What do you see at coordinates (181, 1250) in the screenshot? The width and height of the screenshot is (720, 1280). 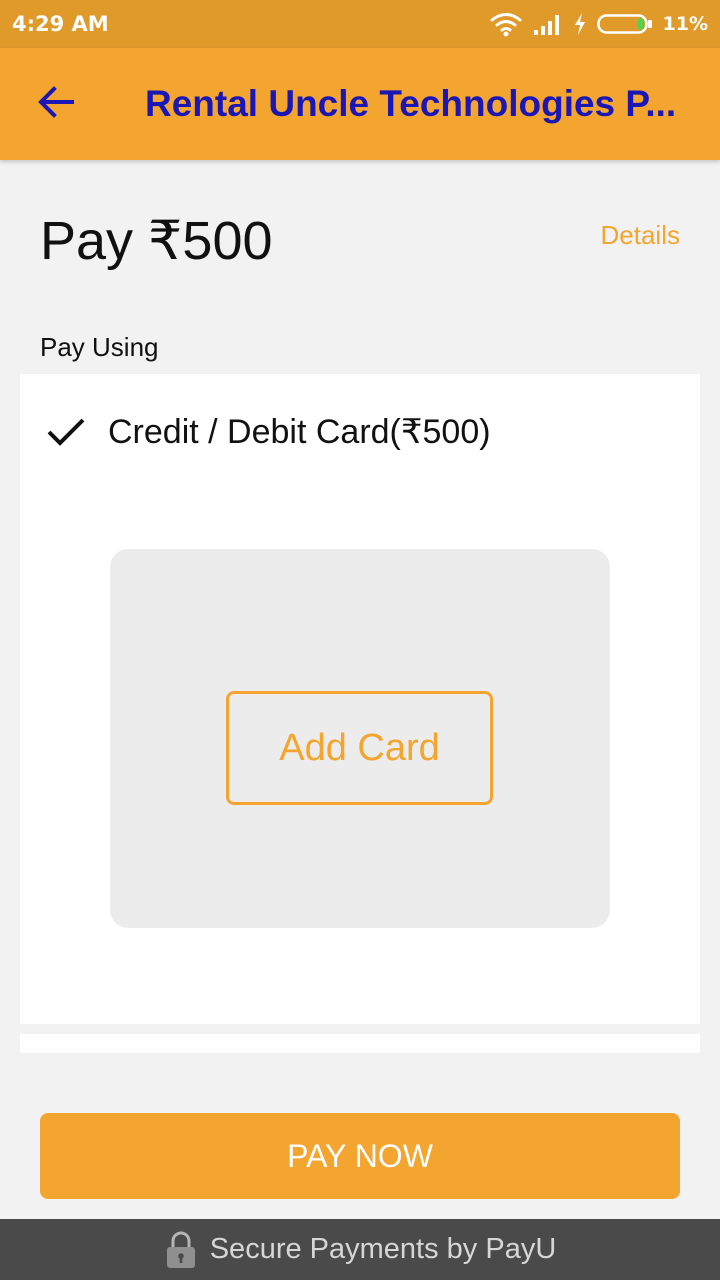 I see `lock-icon` at bounding box center [181, 1250].